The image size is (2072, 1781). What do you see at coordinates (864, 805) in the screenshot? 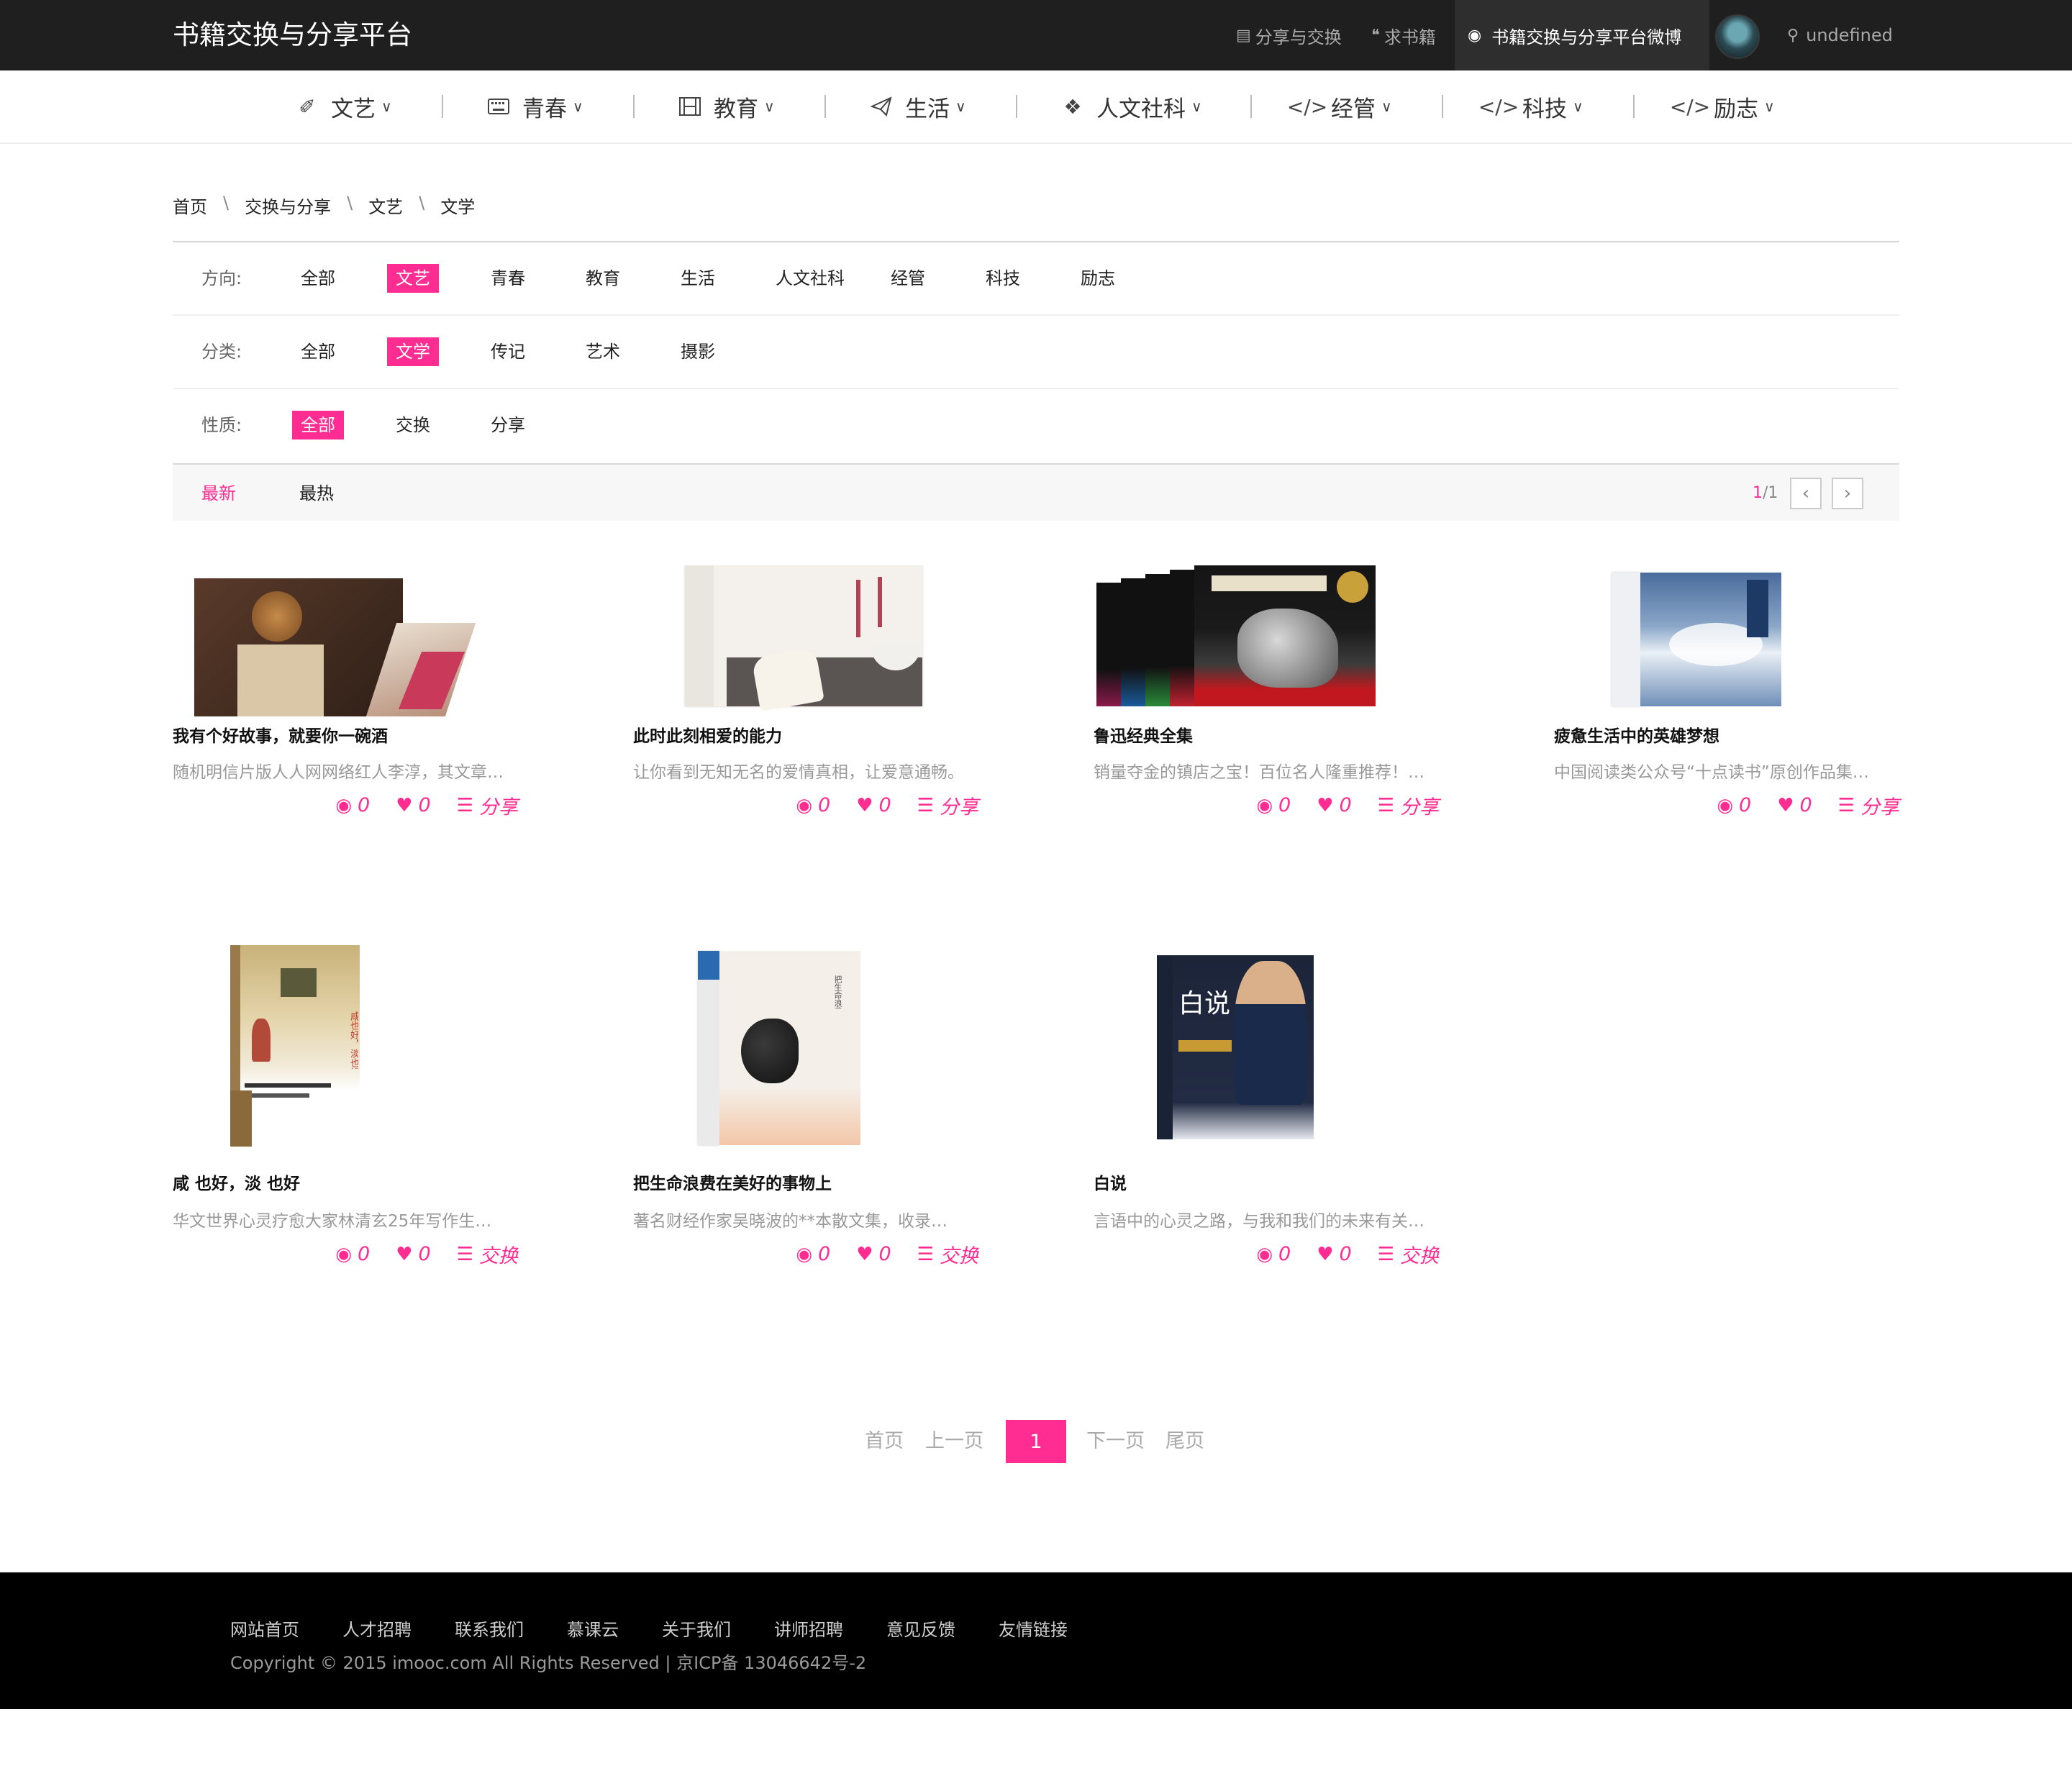
I see `heart-icon: ♥` at bounding box center [864, 805].